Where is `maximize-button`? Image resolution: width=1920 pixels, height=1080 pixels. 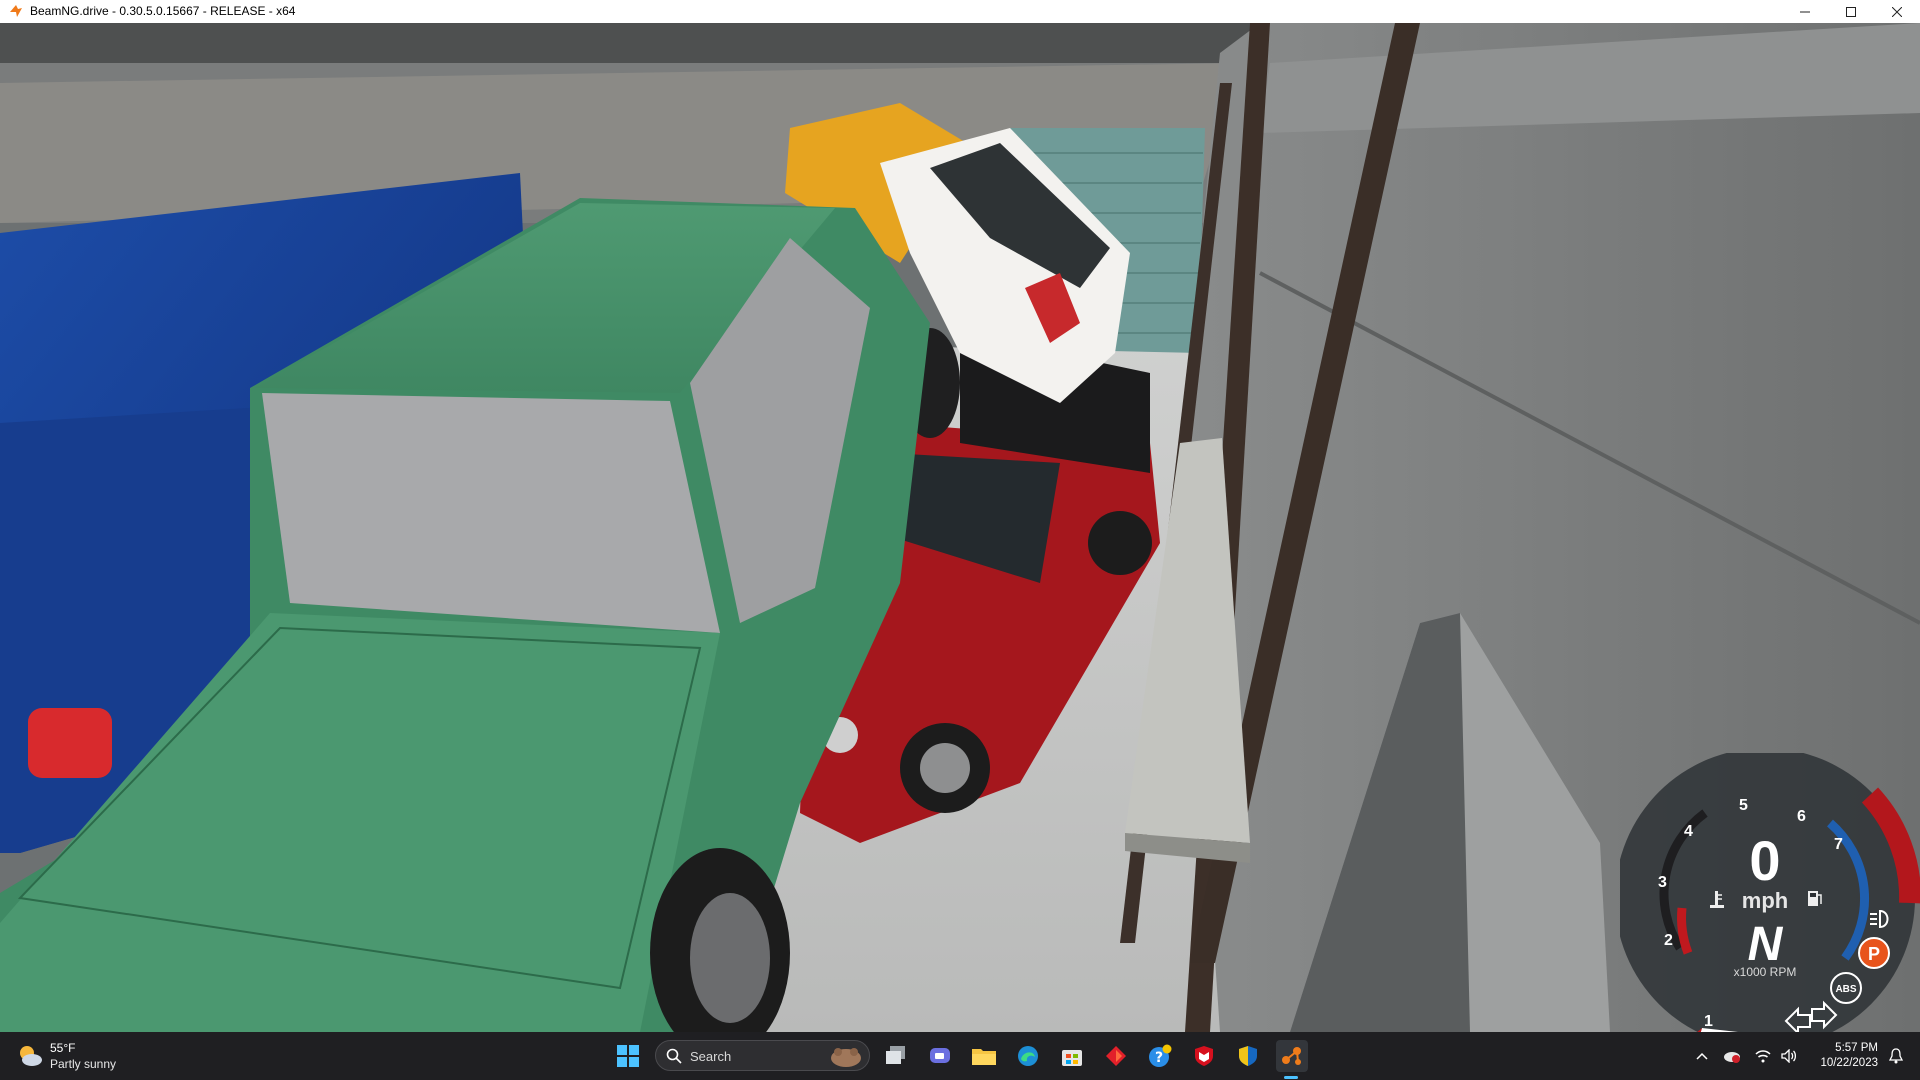 maximize-button is located at coordinates (1851, 11).